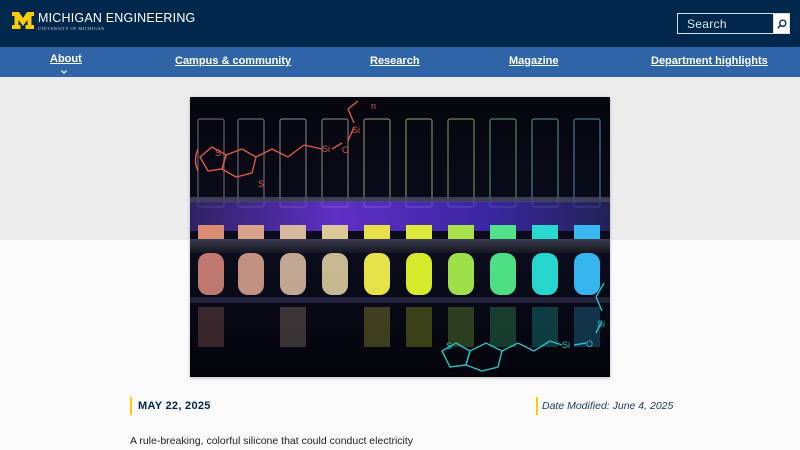 Image resolution: width=800 pixels, height=450 pixels. I want to click on nav-item-research: Research, so click(395, 61).